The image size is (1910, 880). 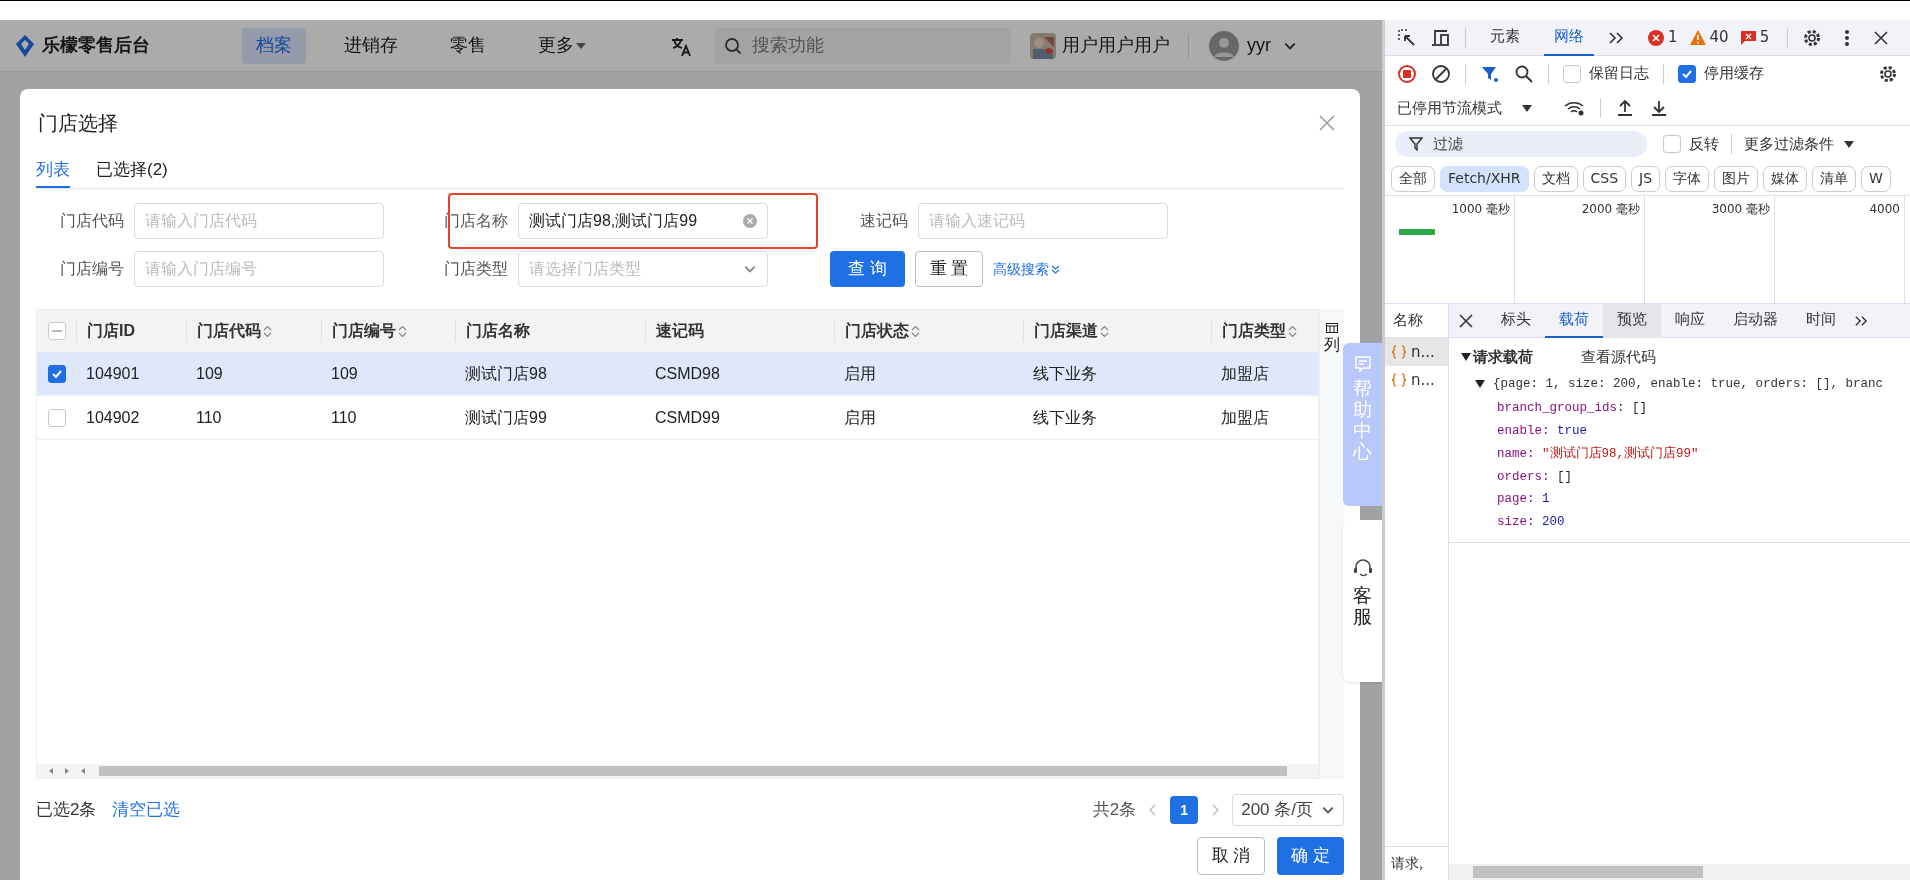 I want to click on selected-count: 已选2条, so click(x=66, y=810).